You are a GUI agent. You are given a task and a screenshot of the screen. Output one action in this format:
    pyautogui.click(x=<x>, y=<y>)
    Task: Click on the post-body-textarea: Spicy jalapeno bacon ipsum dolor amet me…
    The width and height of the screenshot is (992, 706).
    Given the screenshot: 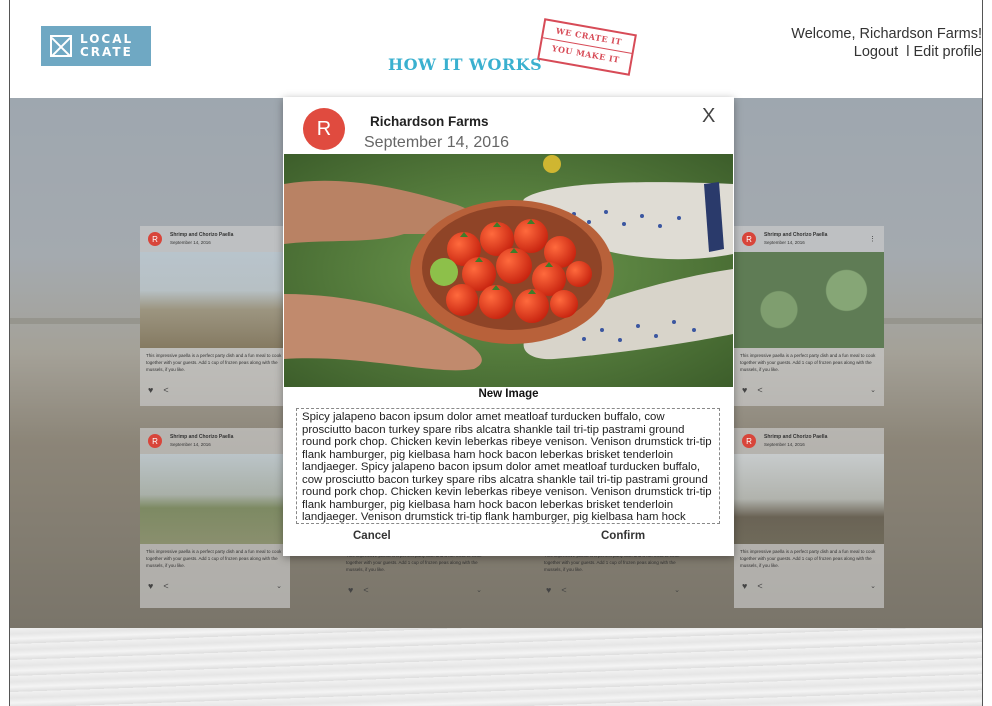 What is the action you would take?
    pyautogui.click(x=508, y=466)
    